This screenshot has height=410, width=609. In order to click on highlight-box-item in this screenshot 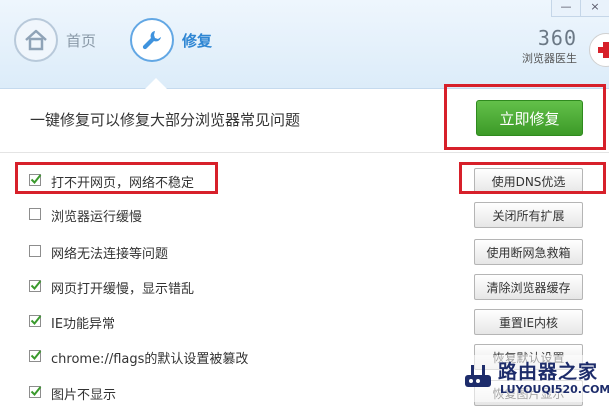, I will do `click(116, 178)`.